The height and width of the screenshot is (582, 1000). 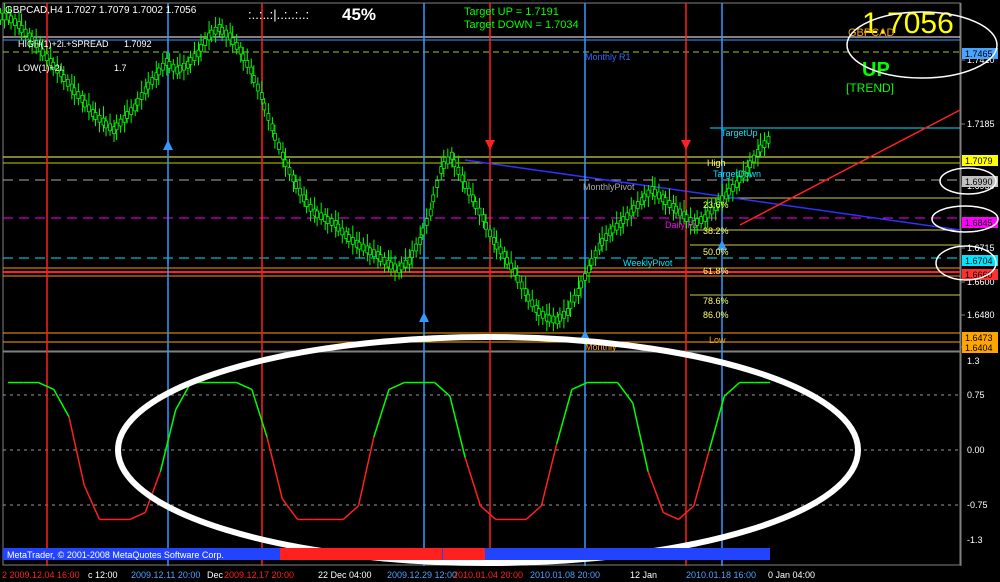 What do you see at coordinates (138, 44) in the screenshot?
I see `indicator-value: 1.7092` at bounding box center [138, 44].